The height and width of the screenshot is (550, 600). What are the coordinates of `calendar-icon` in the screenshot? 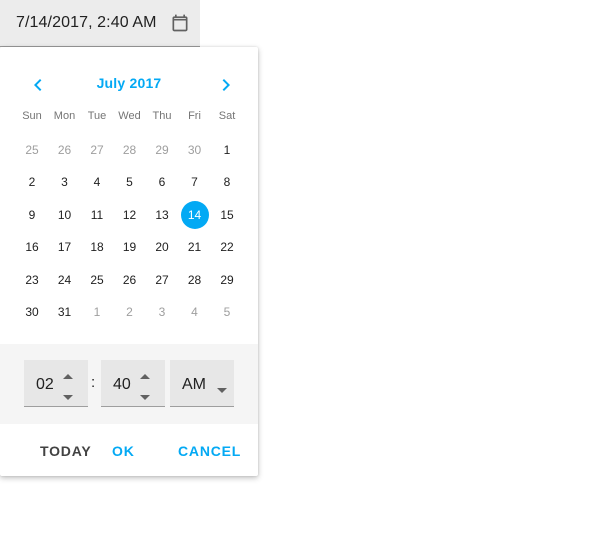 It's located at (180, 23).